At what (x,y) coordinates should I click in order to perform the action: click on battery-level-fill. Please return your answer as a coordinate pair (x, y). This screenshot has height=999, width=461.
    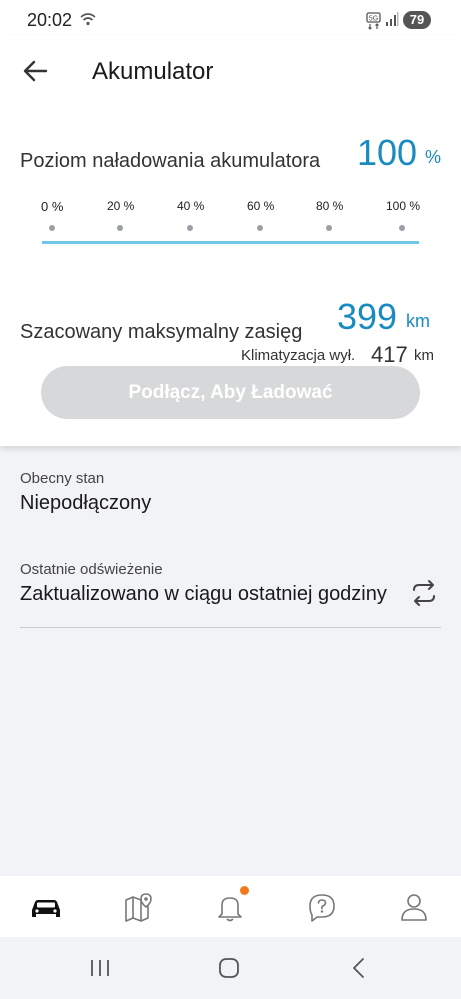
    Looking at the image, I should click on (230, 242).